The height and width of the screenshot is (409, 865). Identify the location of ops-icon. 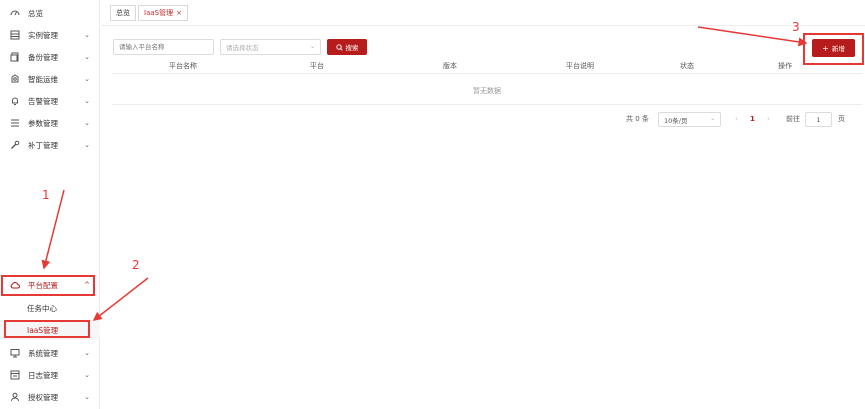
(15, 79).